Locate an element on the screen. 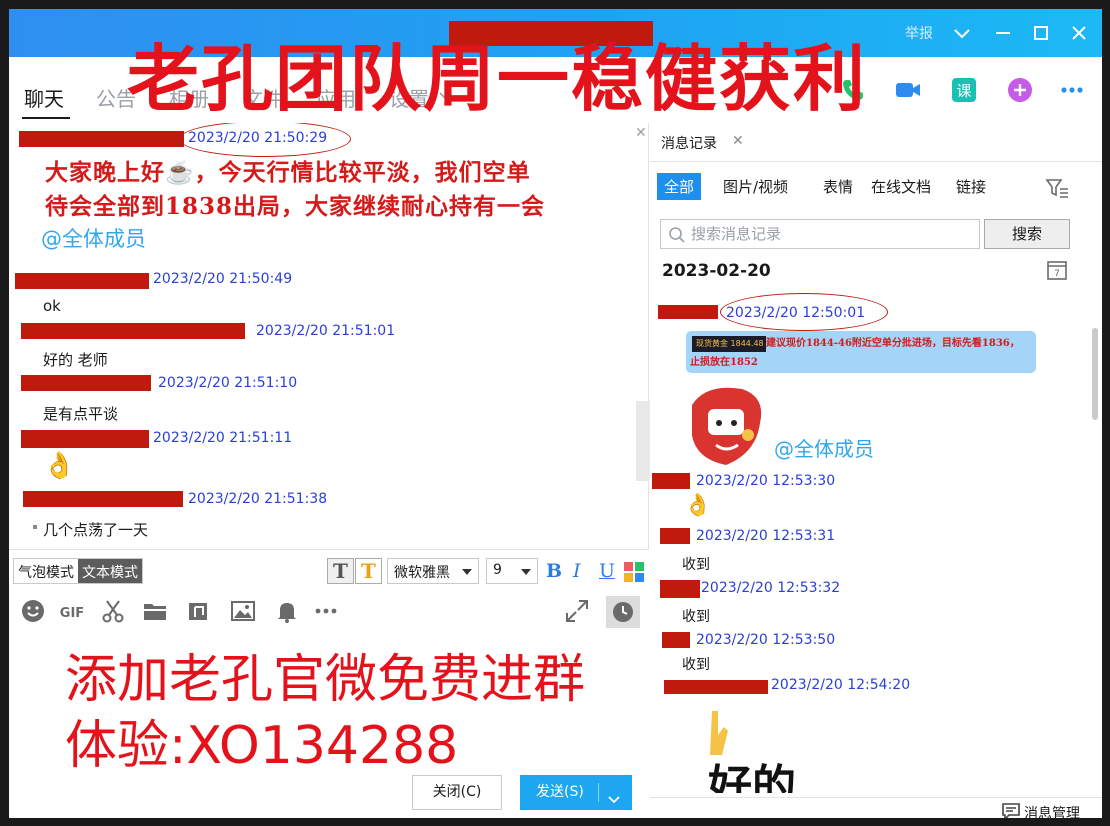 Image resolution: width=1110 pixels, height=826 pixels. image-text: 建议现价1844-46附近空单分批进场，目标先看1836， is located at coordinates (893, 343).